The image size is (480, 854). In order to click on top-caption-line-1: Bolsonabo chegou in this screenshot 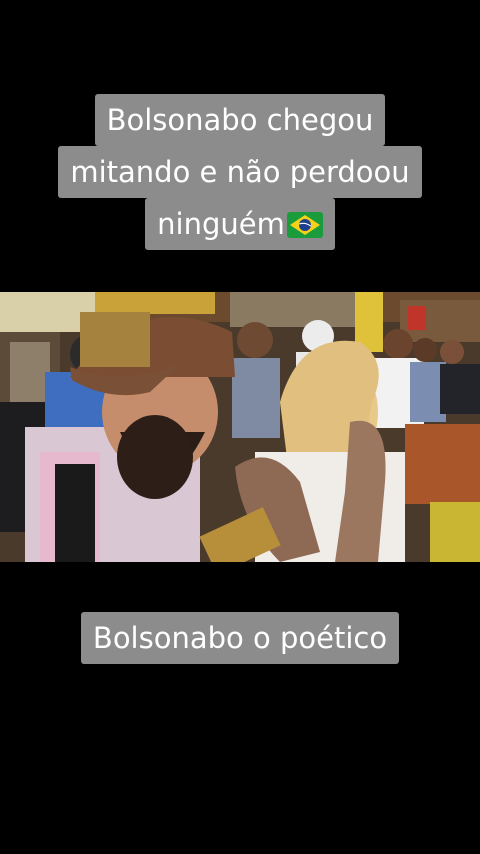, I will do `click(240, 120)`.